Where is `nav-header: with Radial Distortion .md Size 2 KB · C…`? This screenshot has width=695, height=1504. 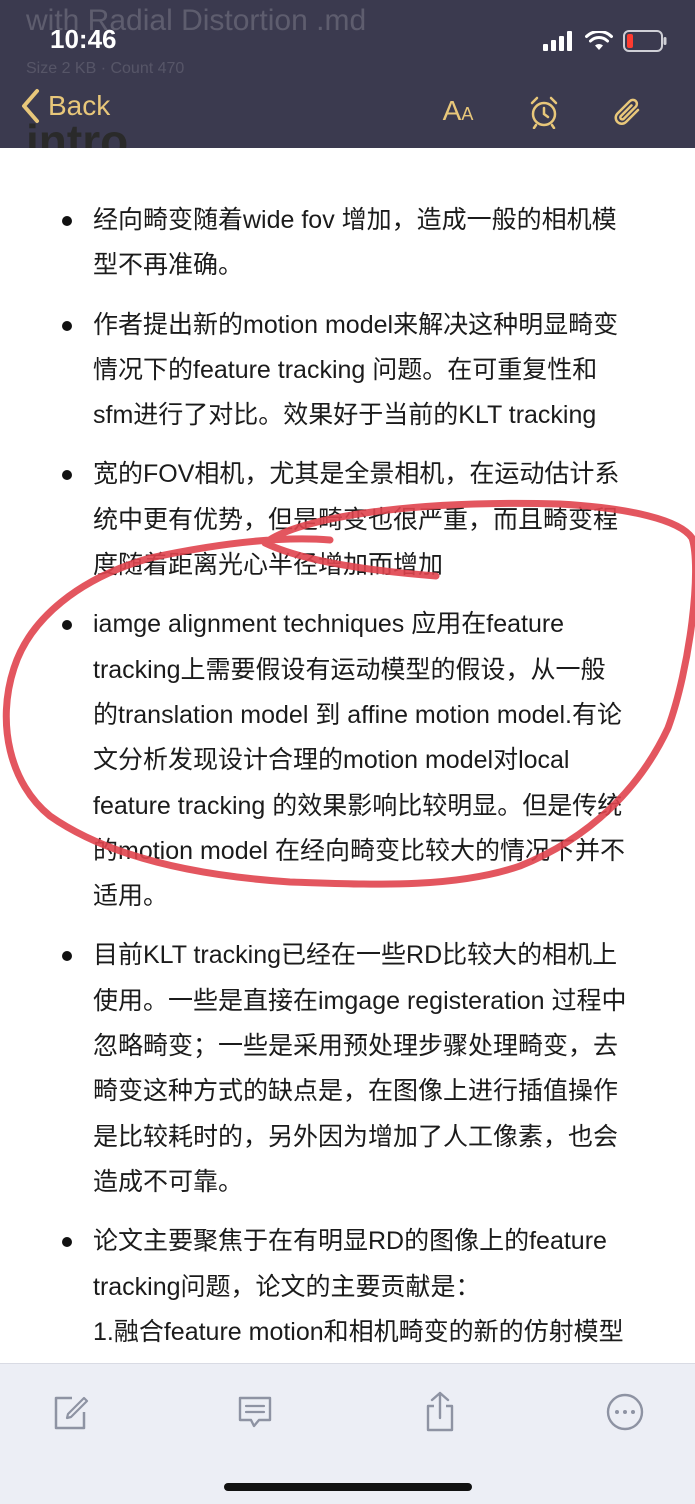 nav-header: with Radial Distortion .md Size 2 KB · C… is located at coordinates (347, 74).